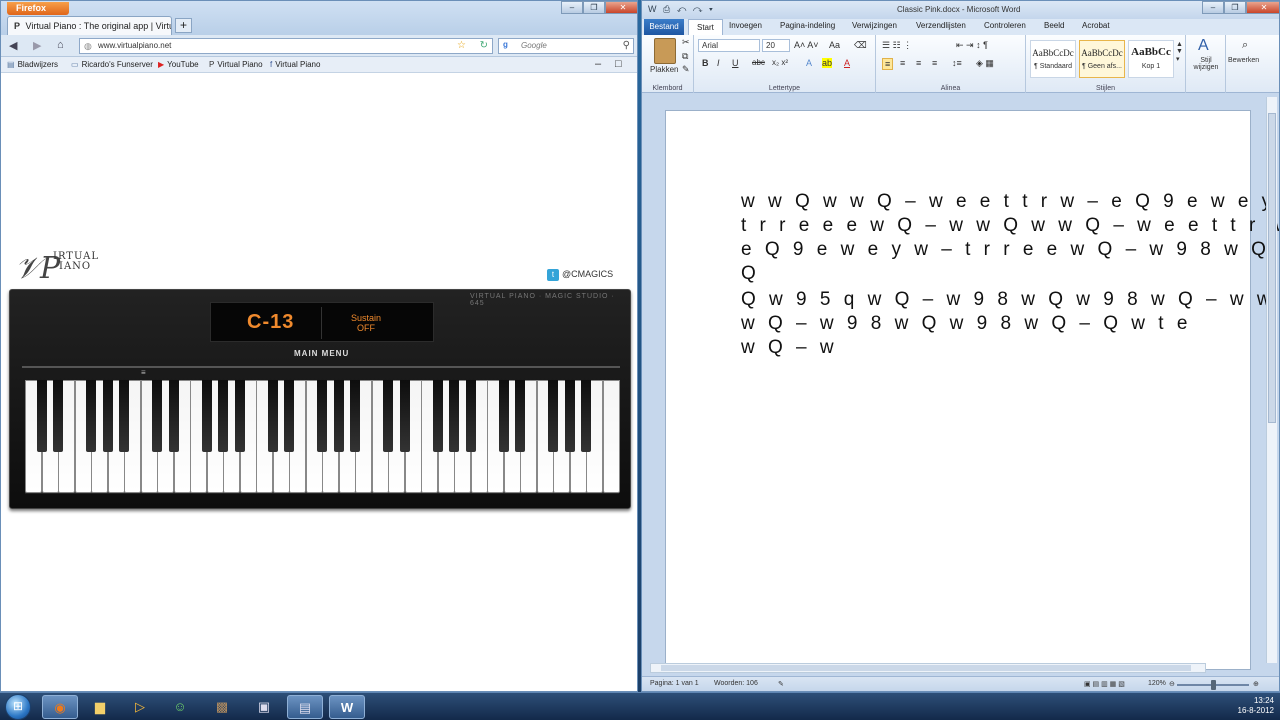  Describe the element at coordinates (1271, 380) in the screenshot. I see `vertical-scrollbar` at that location.